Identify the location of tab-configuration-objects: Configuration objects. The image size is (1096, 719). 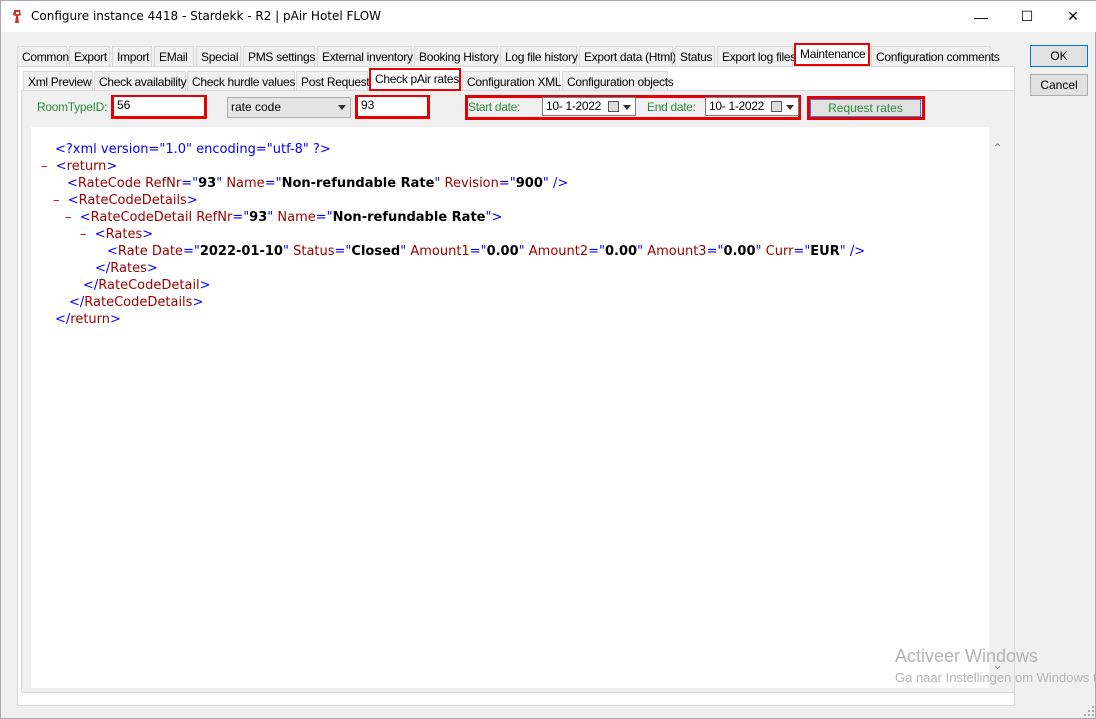
(618, 81).